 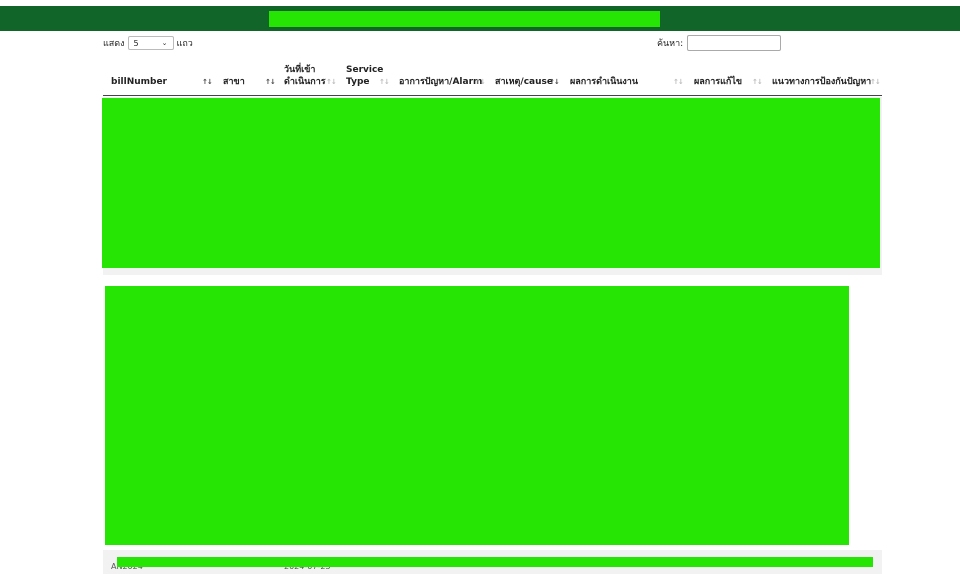 I want to click on rows-label: แถว, so click(x=184, y=44).